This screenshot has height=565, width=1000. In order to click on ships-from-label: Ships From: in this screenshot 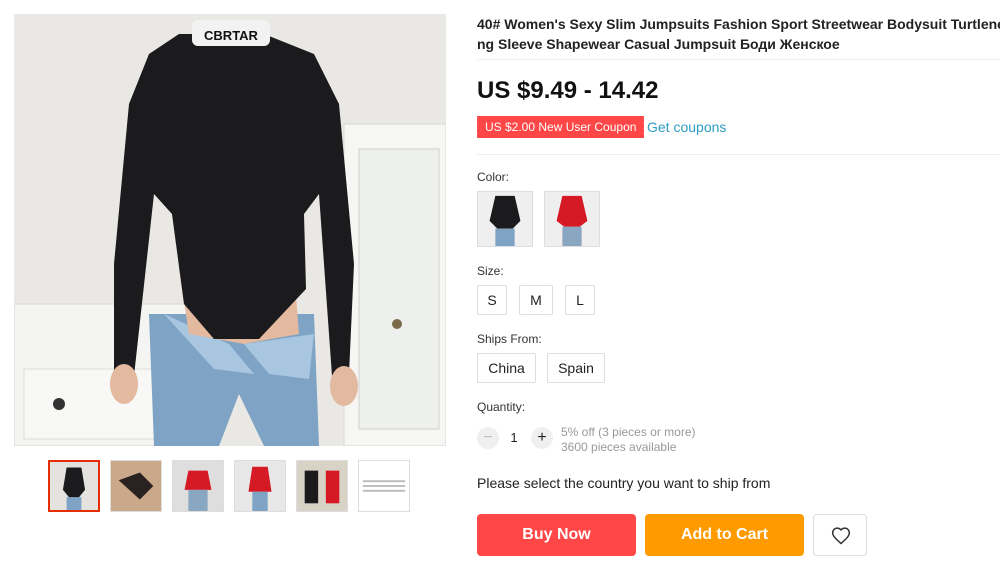, I will do `click(509, 339)`.